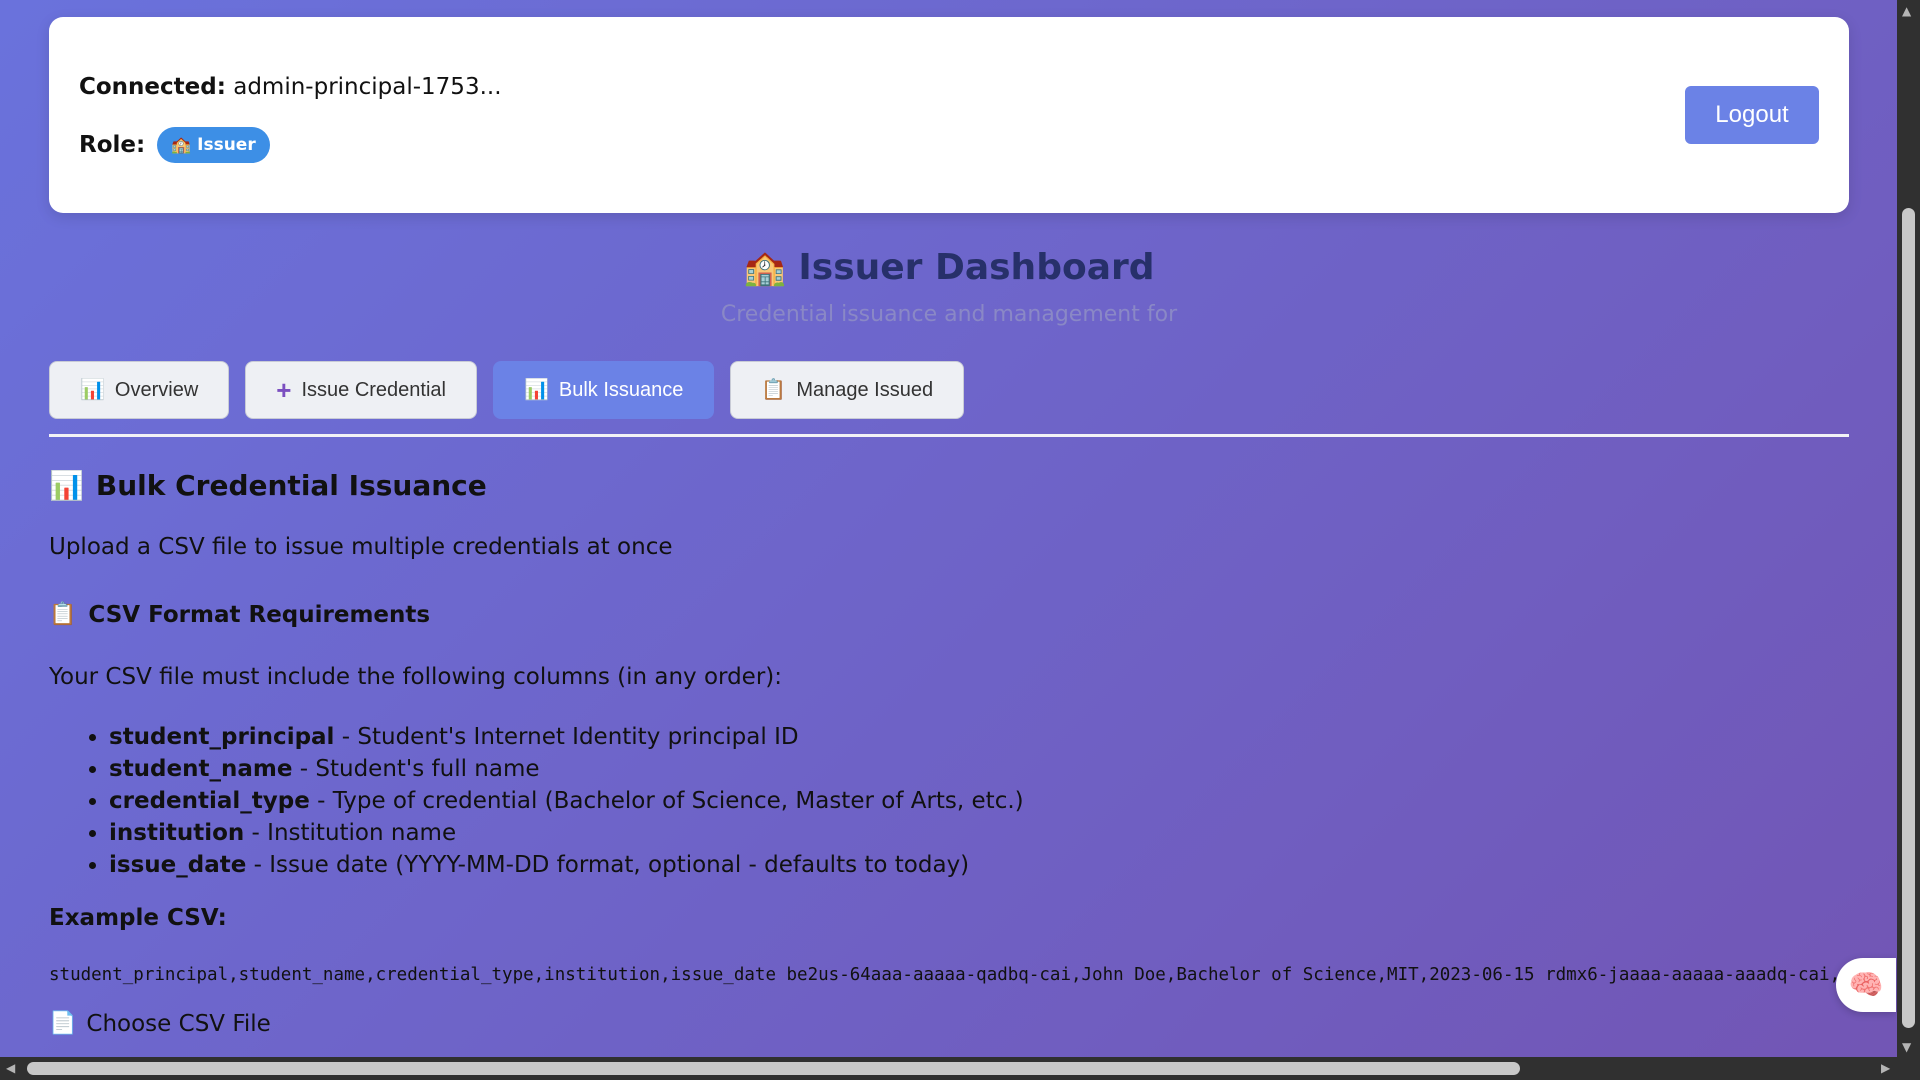  What do you see at coordinates (773, 1068) in the screenshot?
I see `horizontal-scroll-thumb` at bounding box center [773, 1068].